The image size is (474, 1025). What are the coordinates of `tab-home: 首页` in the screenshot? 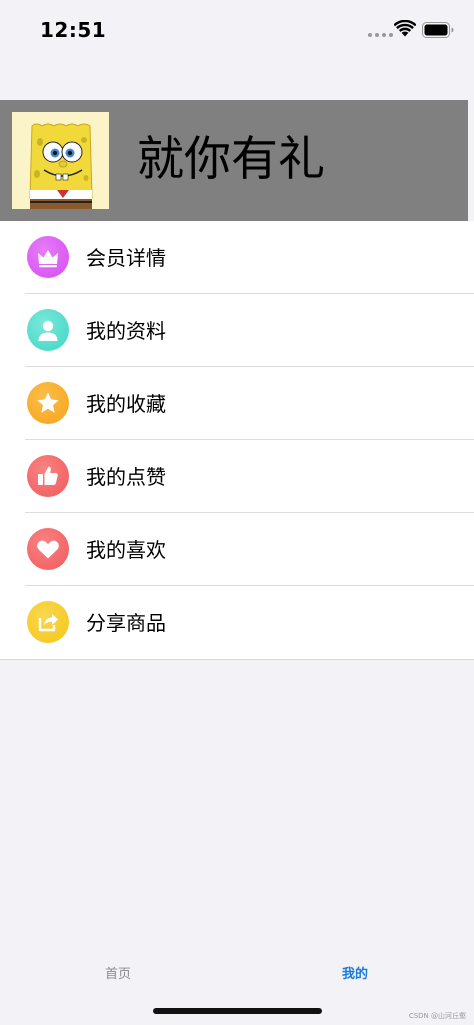 It's located at (118, 975).